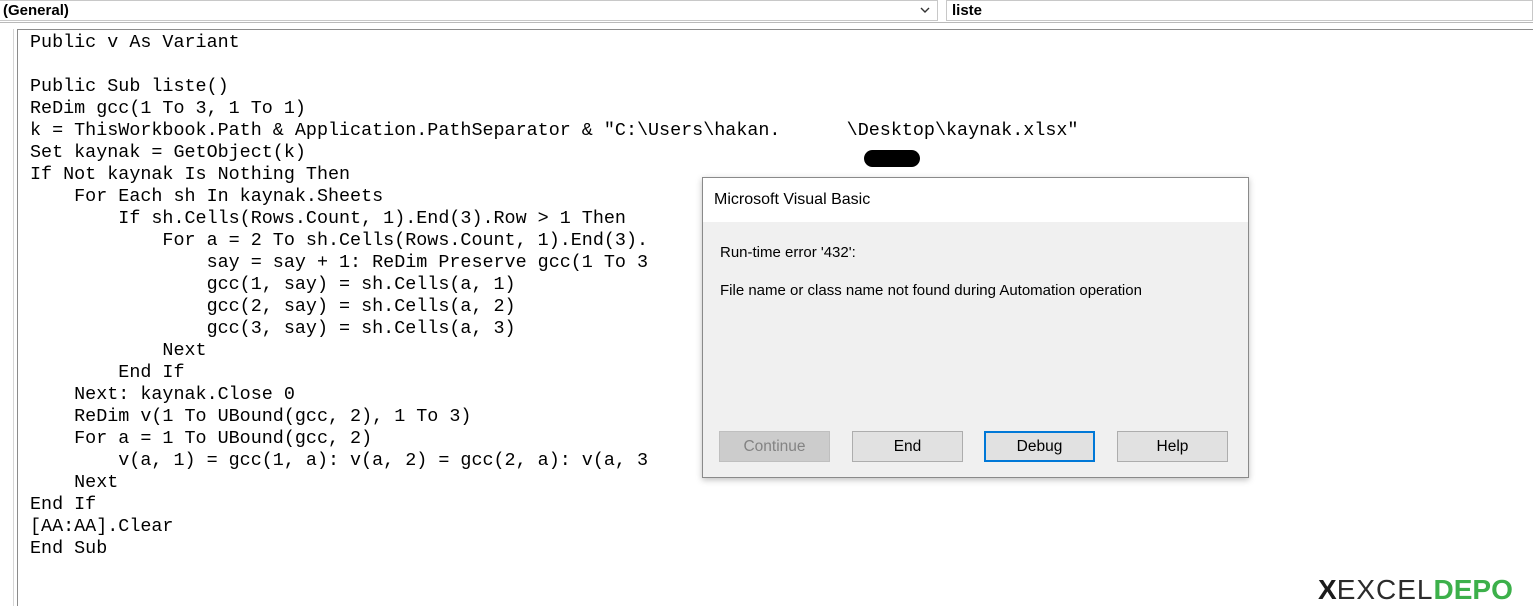 This screenshot has height=607, width=1533. I want to click on object-combo-value: (General), so click(36, 10).